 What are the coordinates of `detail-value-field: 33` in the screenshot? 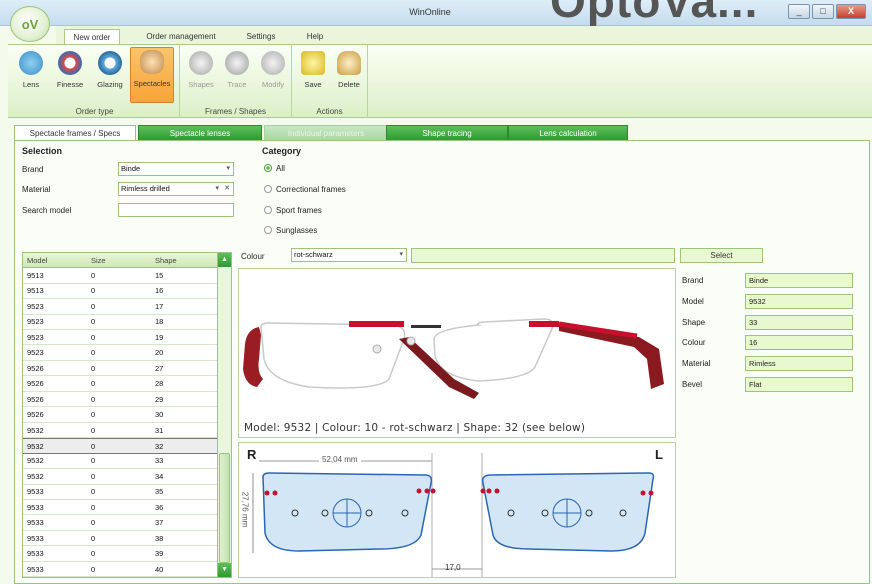 It's located at (799, 322).